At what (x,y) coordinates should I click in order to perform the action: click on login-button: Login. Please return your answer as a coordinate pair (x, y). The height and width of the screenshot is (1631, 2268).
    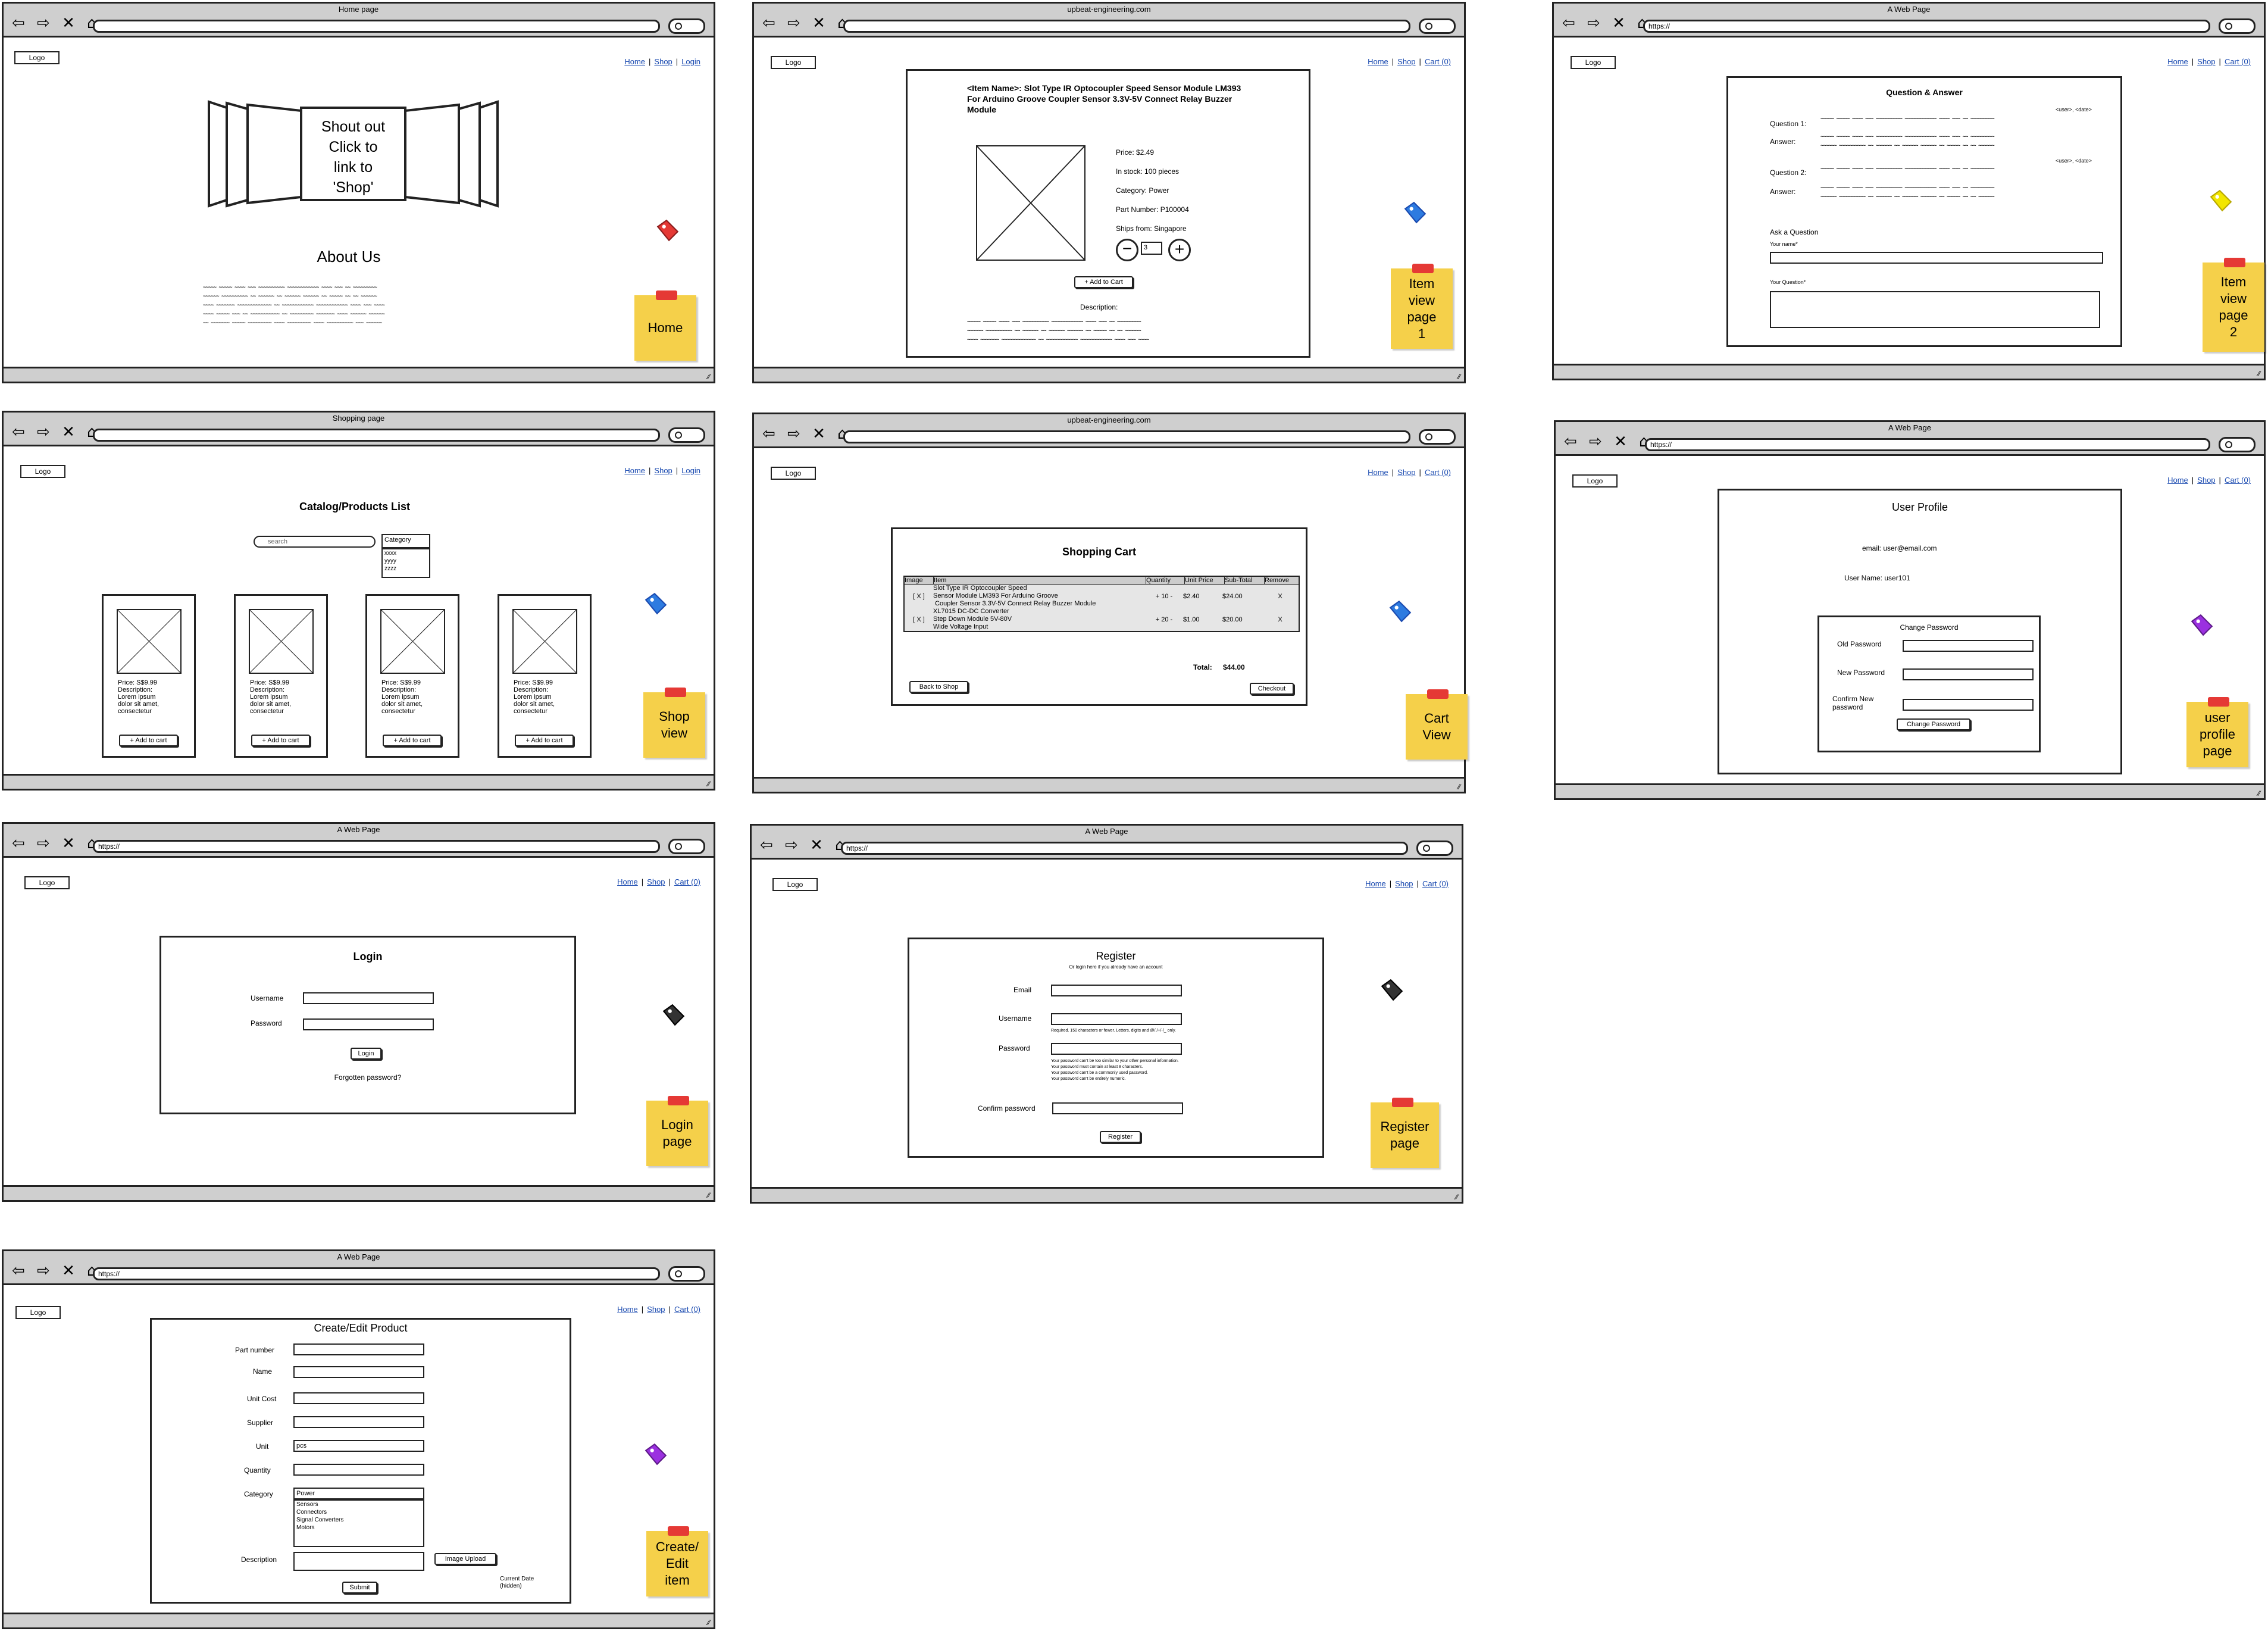
    Looking at the image, I should click on (366, 1054).